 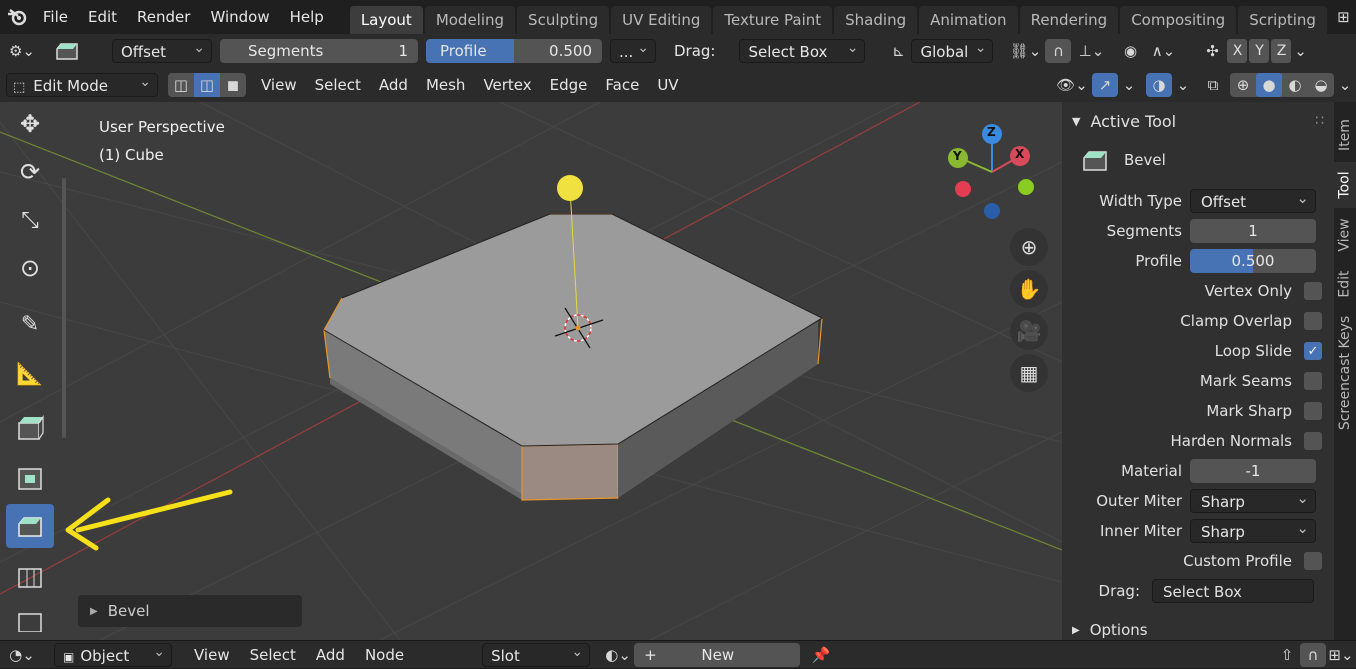 What do you see at coordinates (102, 17) in the screenshot?
I see `menu-edit: Edit` at bounding box center [102, 17].